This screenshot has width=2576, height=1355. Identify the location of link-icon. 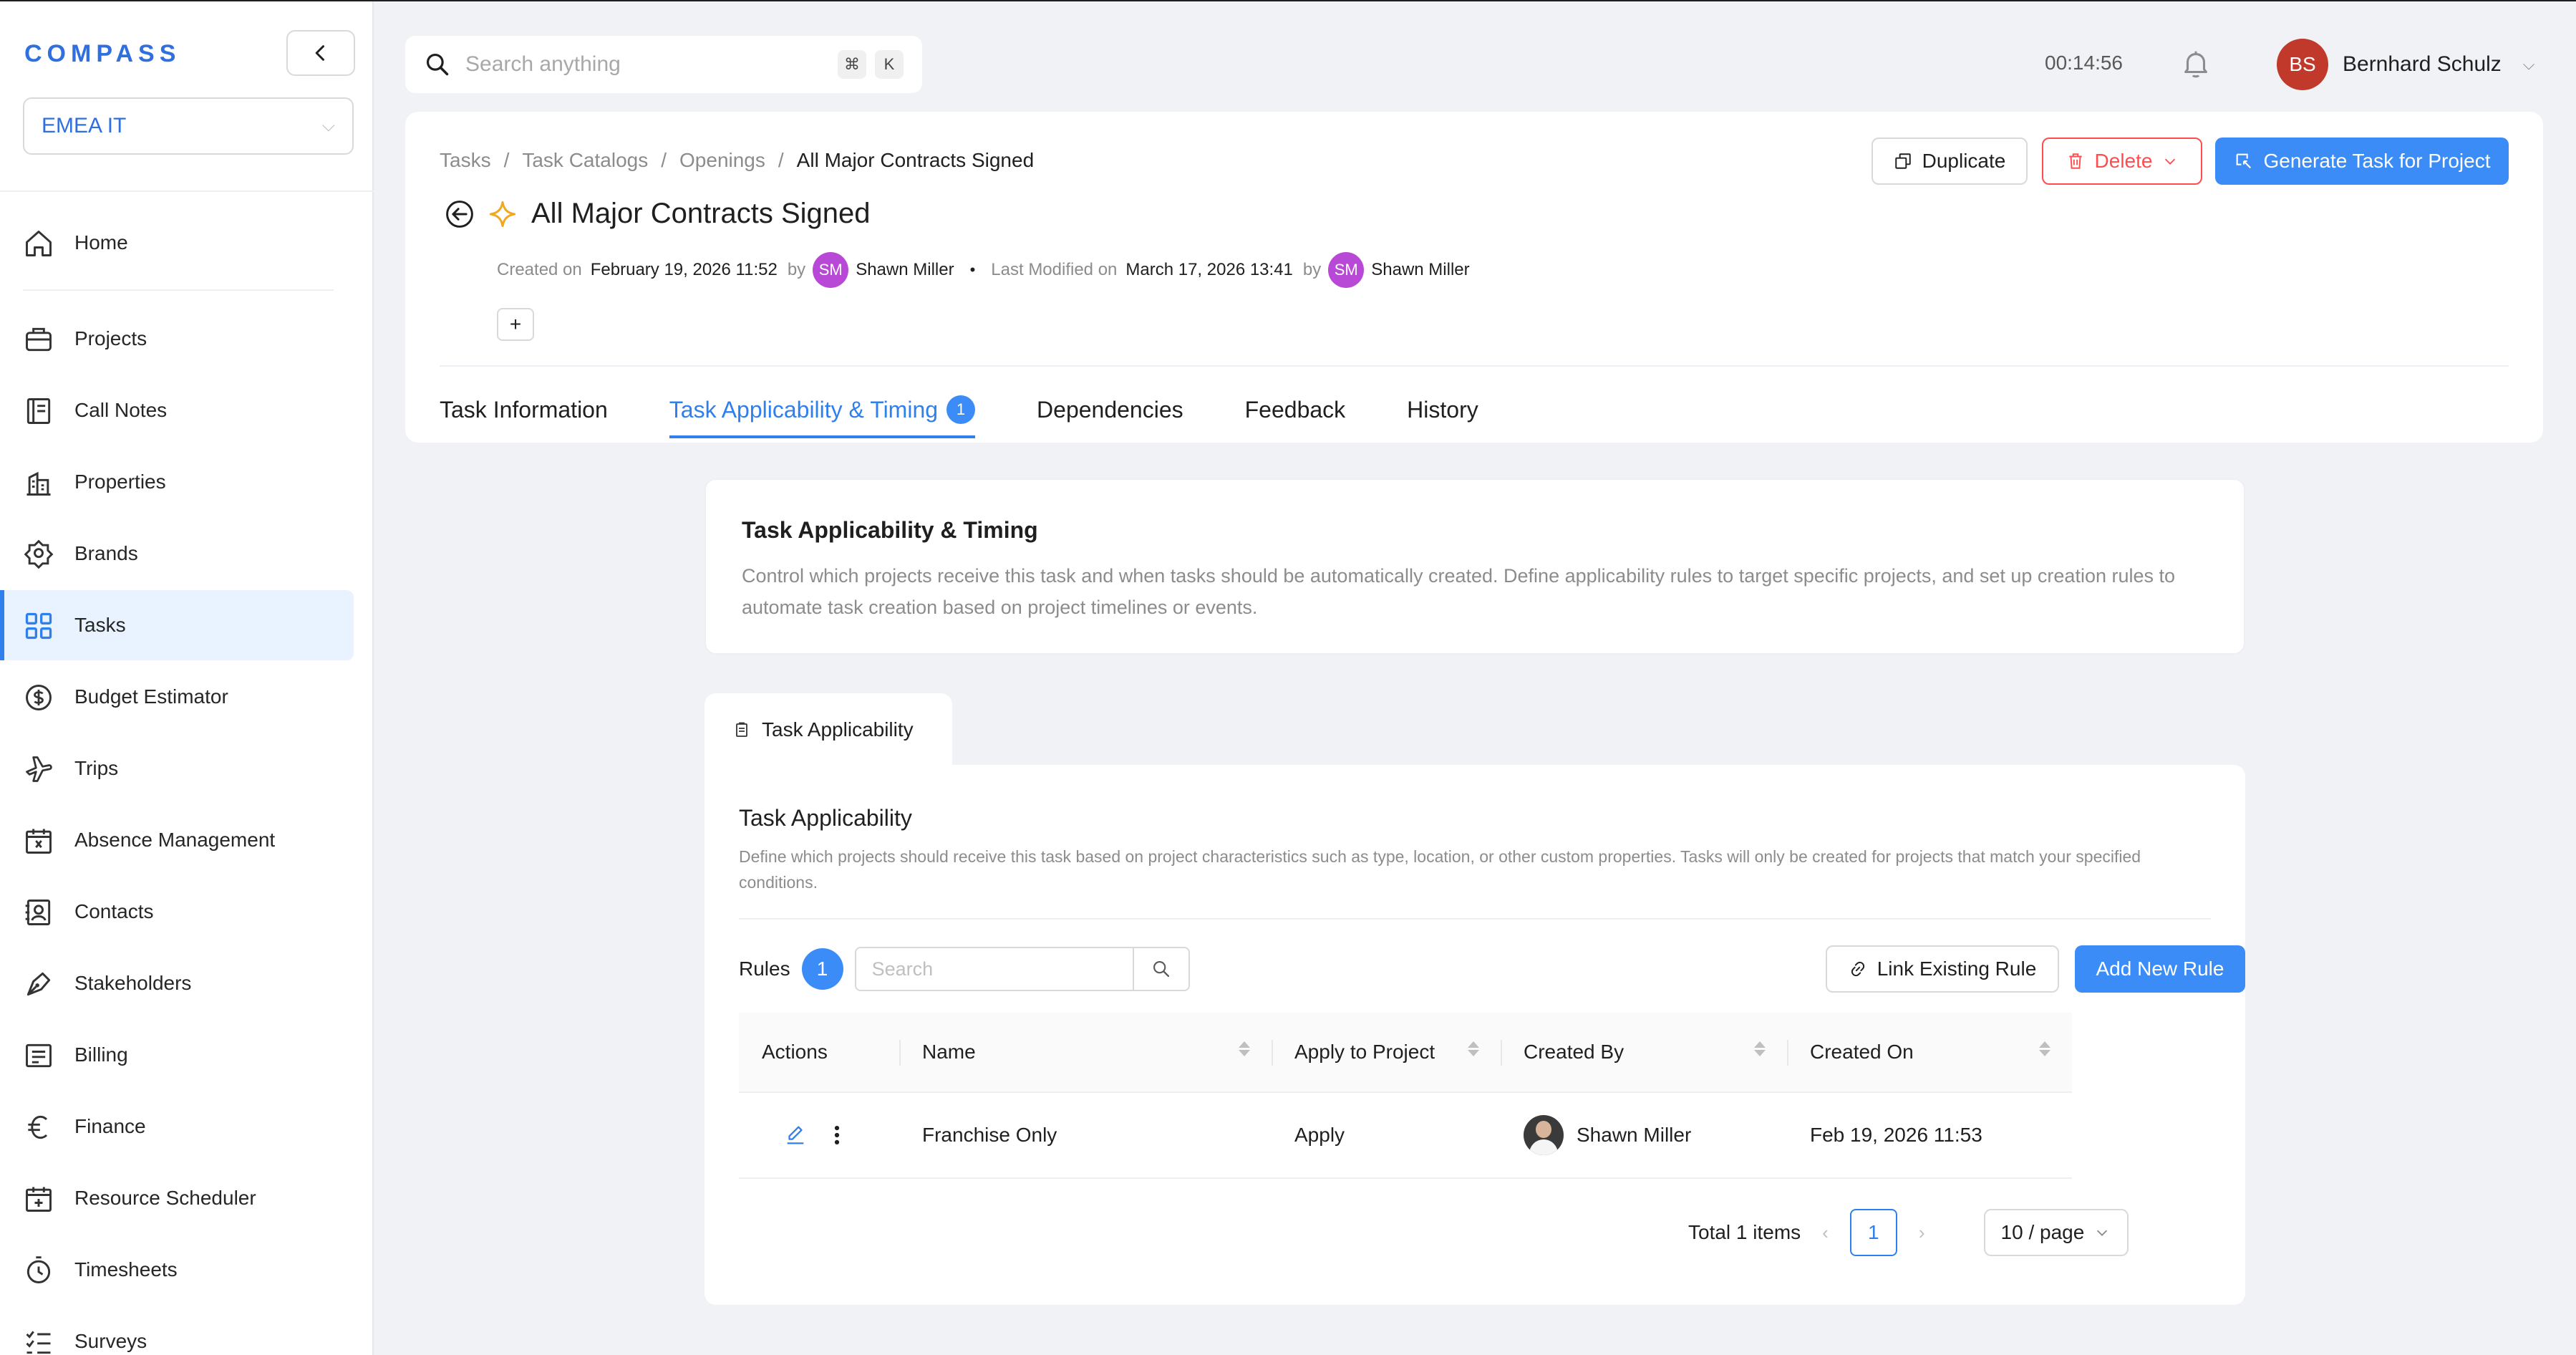
(1858, 969).